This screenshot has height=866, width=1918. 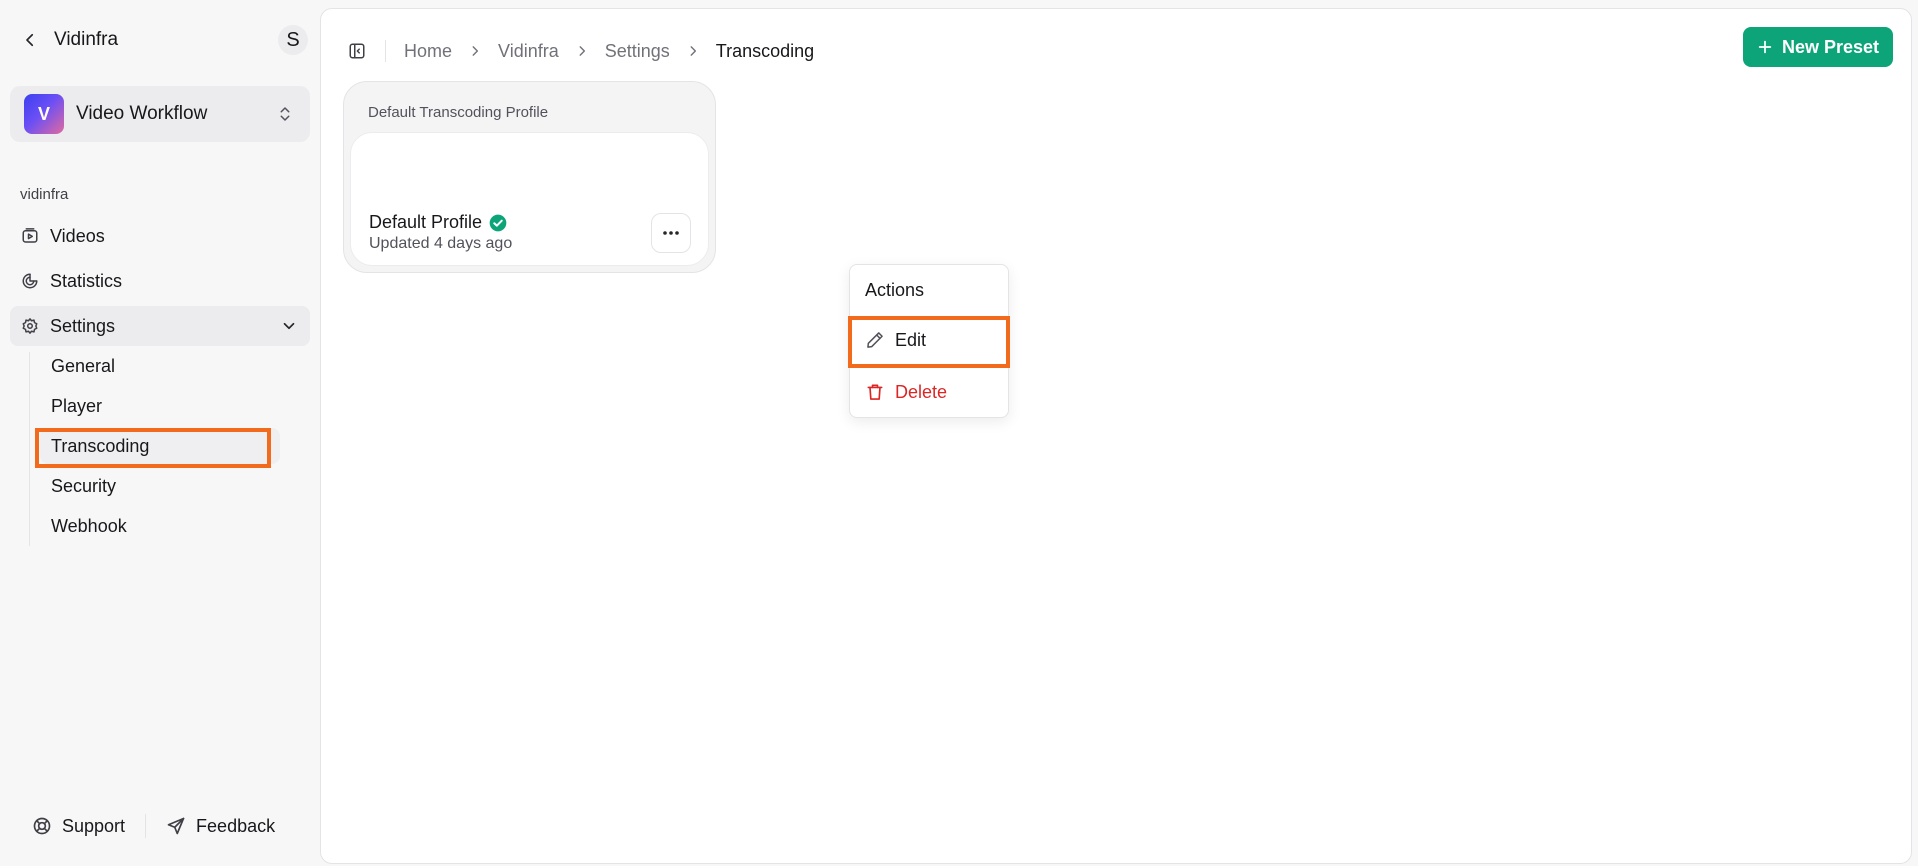 I want to click on delete-label: Delete, so click(x=921, y=391).